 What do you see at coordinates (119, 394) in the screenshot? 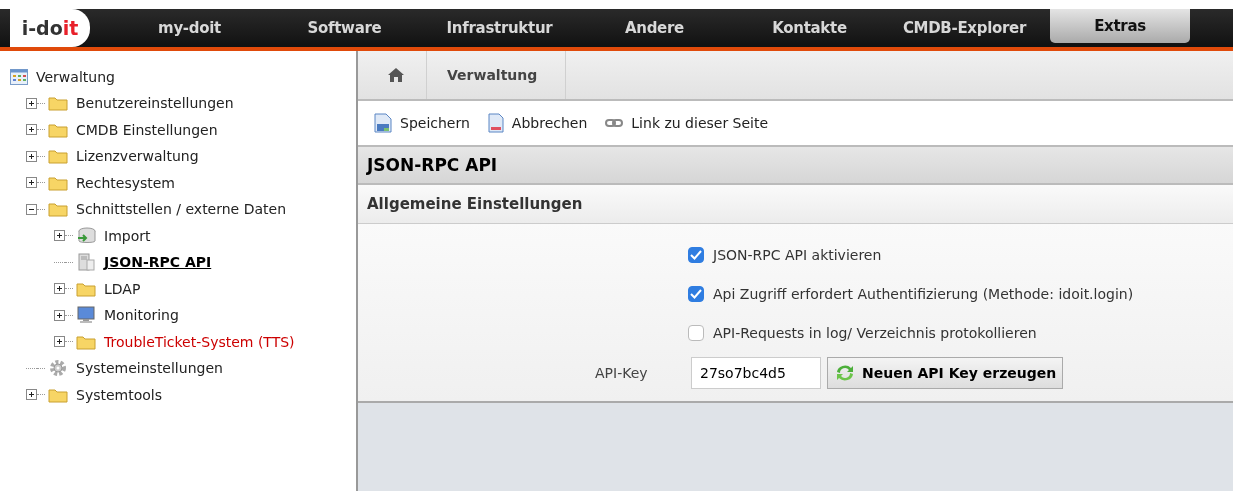
I see `tree-item: Systemtools` at bounding box center [119, 394].